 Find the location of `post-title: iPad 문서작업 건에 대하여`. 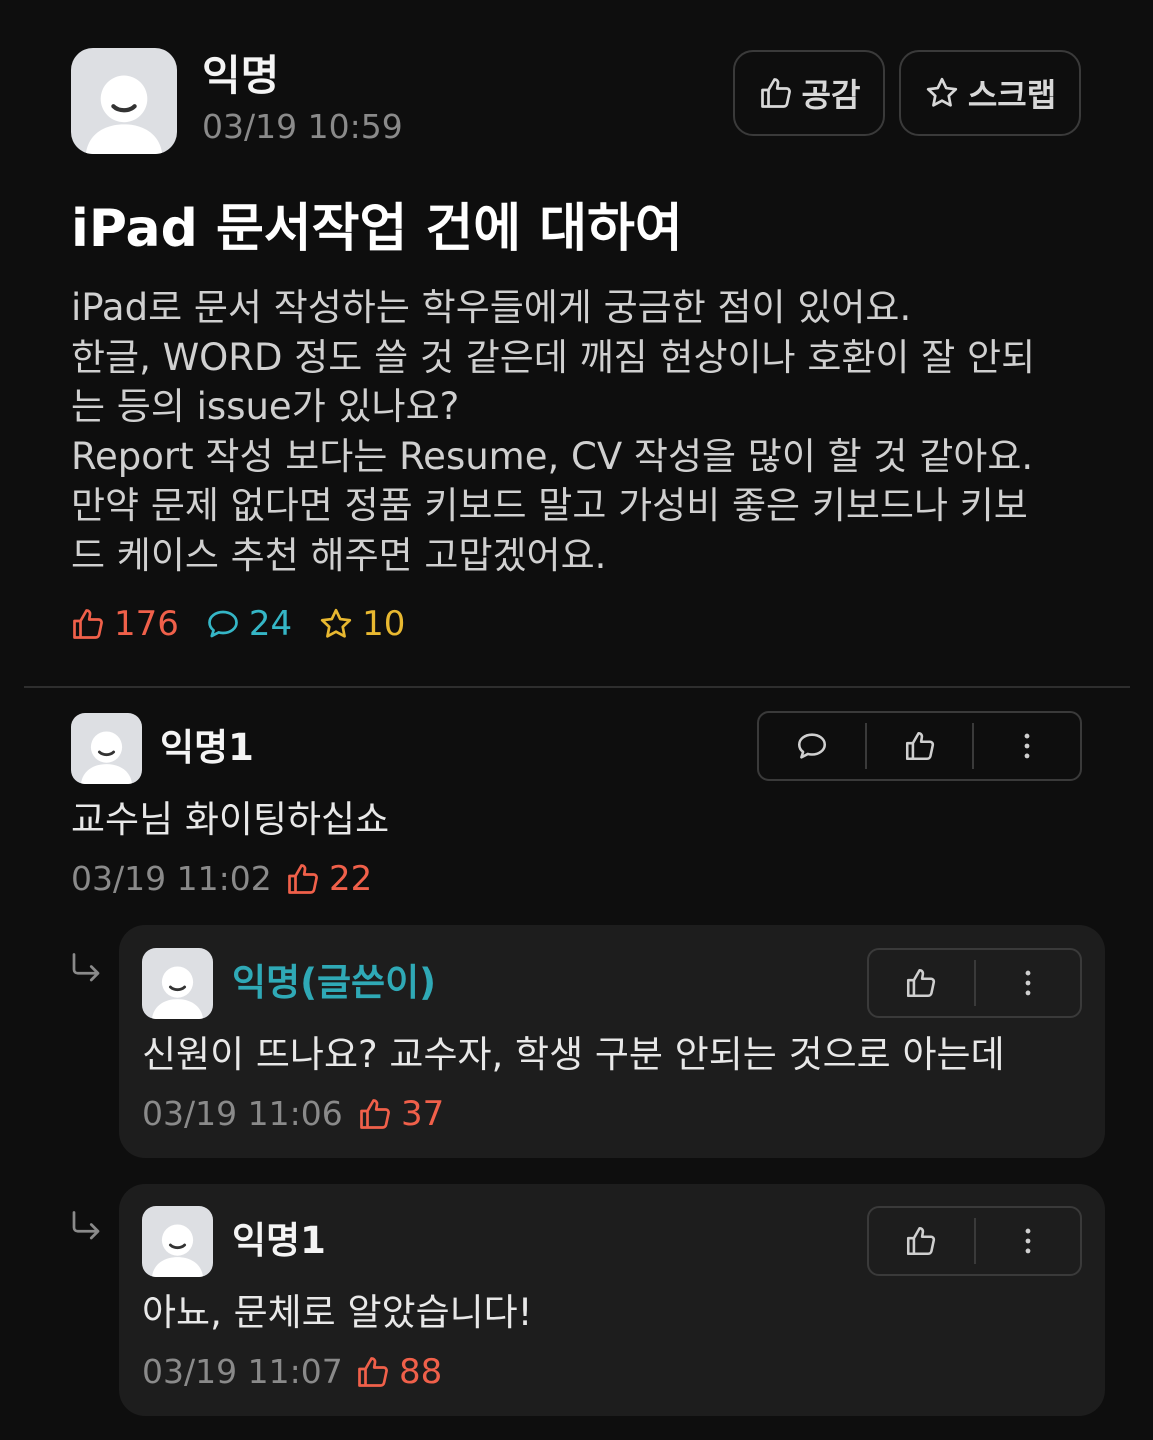

post-title: iPad 문서작업 건에 대하여 is located at coordinates (377, 229).